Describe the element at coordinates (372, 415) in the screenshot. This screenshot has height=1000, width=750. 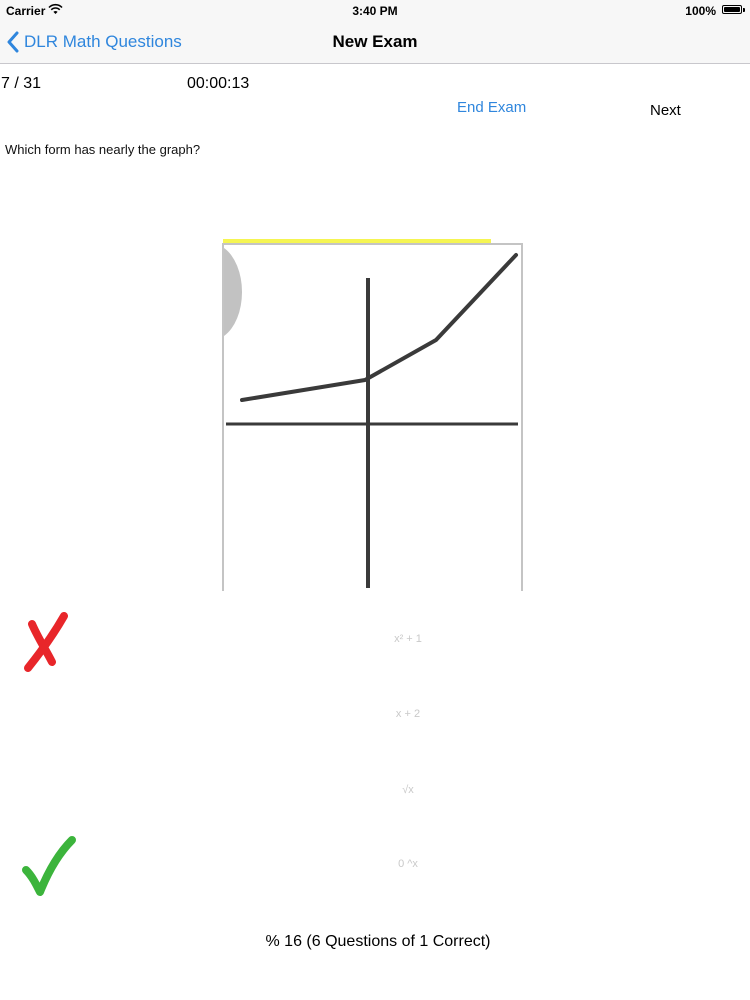
I see `graph-image` at that location.